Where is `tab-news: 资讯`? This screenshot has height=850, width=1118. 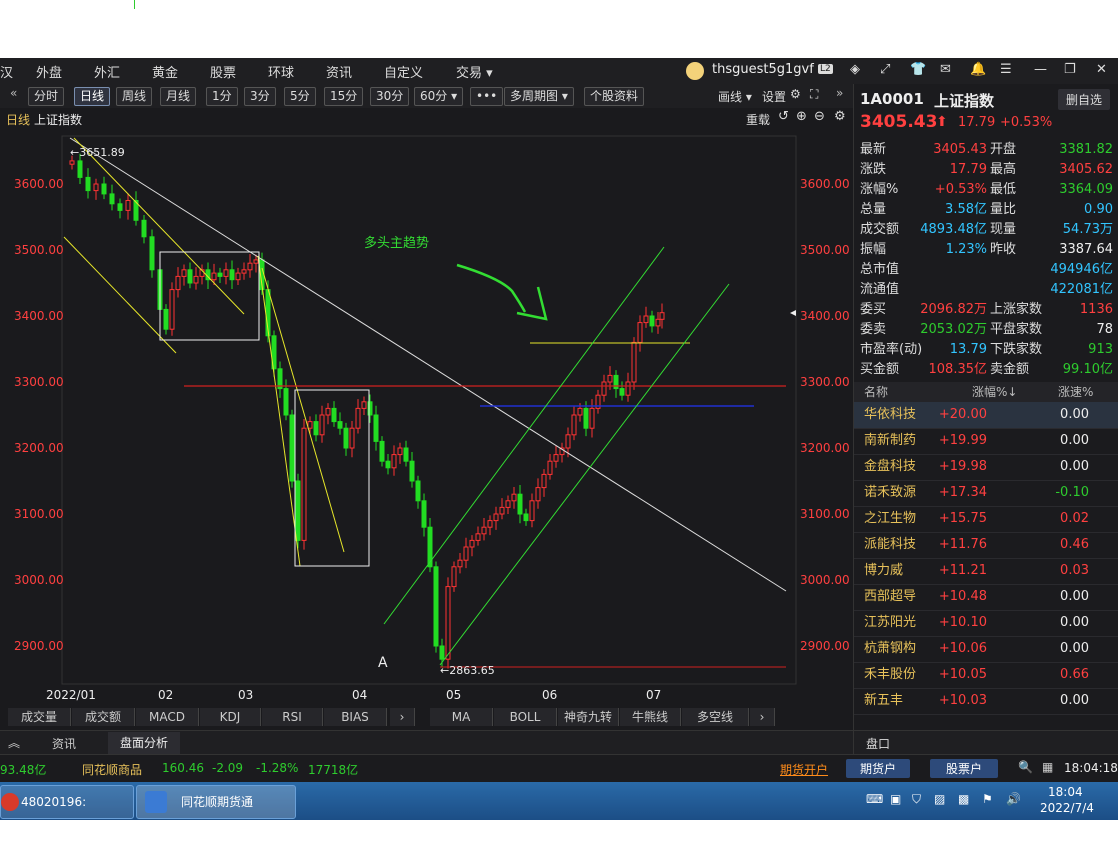 tab-news: 资讯 is located at coordinates (64, 743).